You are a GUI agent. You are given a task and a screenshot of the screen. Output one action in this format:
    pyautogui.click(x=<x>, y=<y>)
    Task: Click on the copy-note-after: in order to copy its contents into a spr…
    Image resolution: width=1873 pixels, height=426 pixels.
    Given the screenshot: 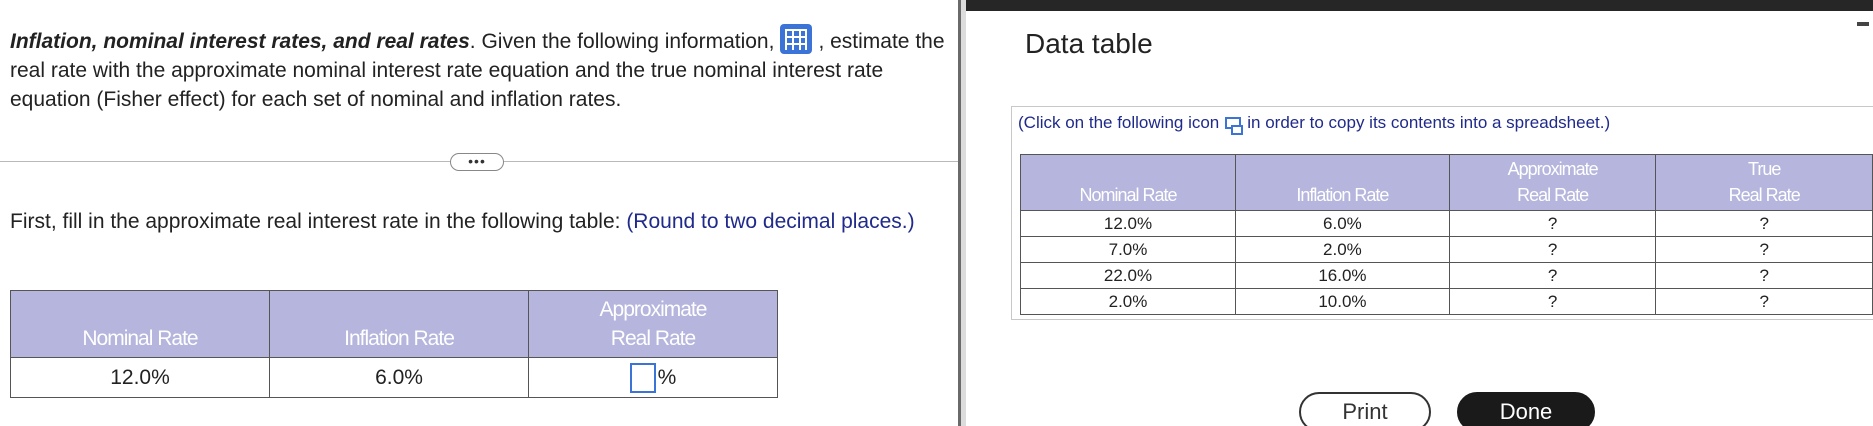 What is the action you would take?
    pyautogui.click(x=1429, y=122)
    